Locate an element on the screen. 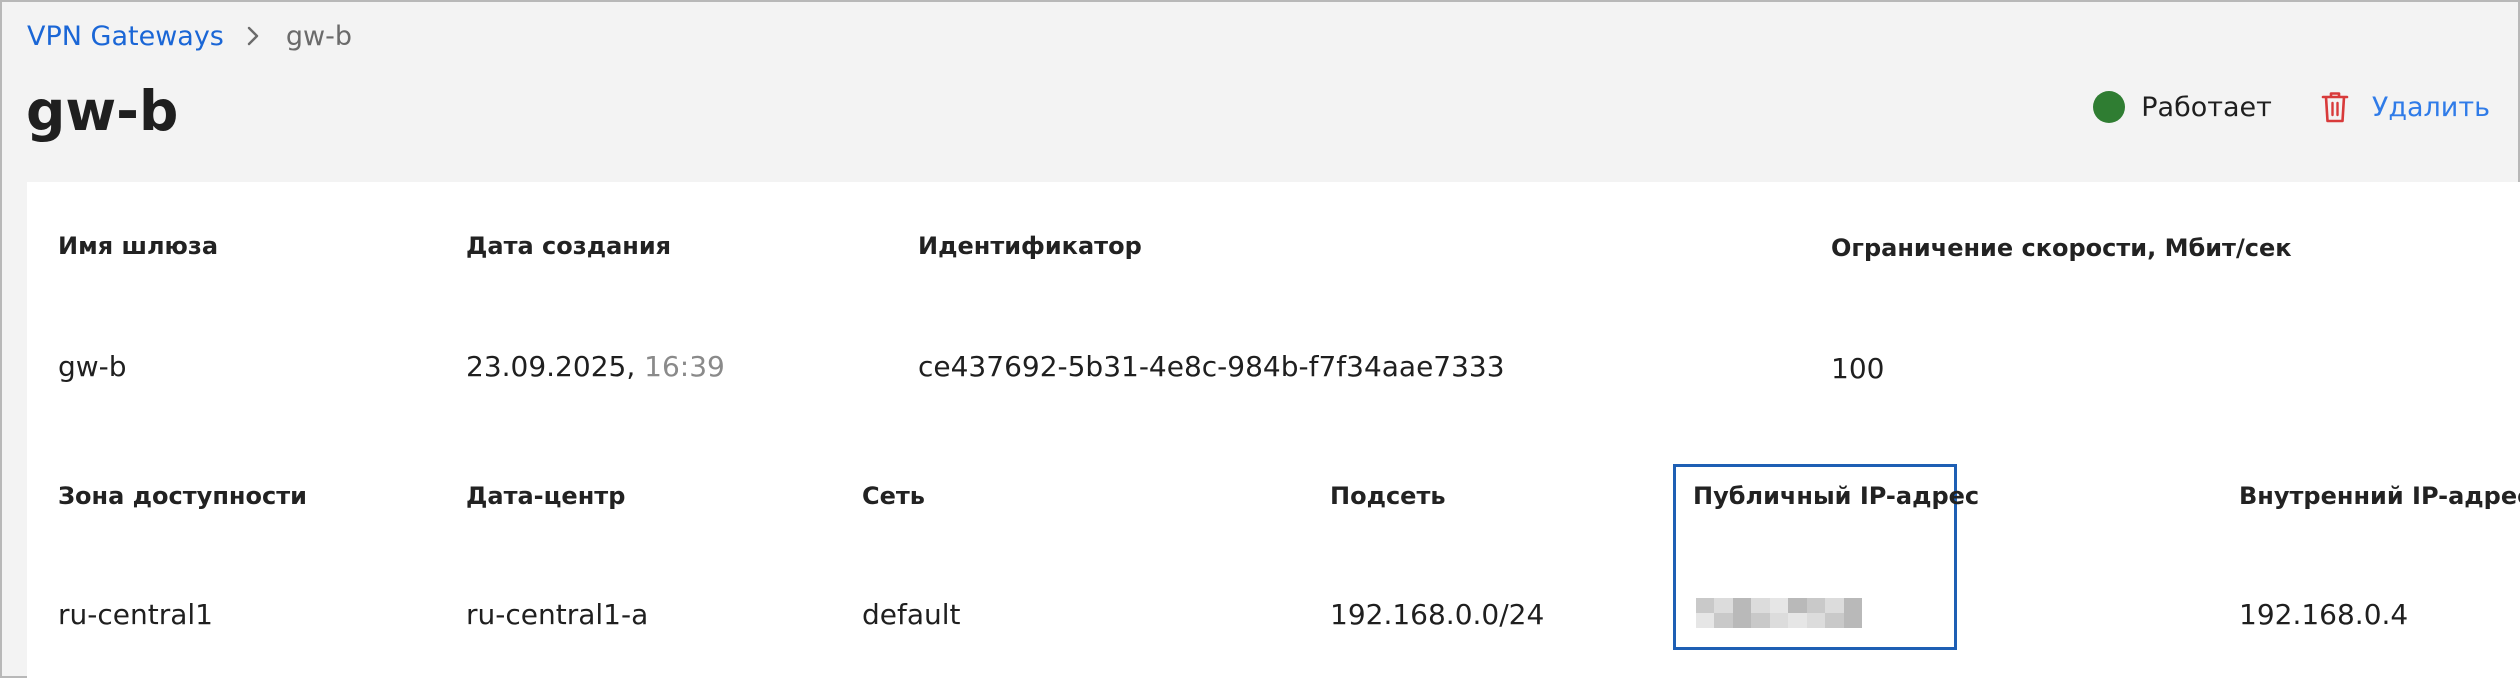 The width and height of the screenshot is (2520, 678). availability-zone-label: Зона доступности is located at coordinates (182, 496).